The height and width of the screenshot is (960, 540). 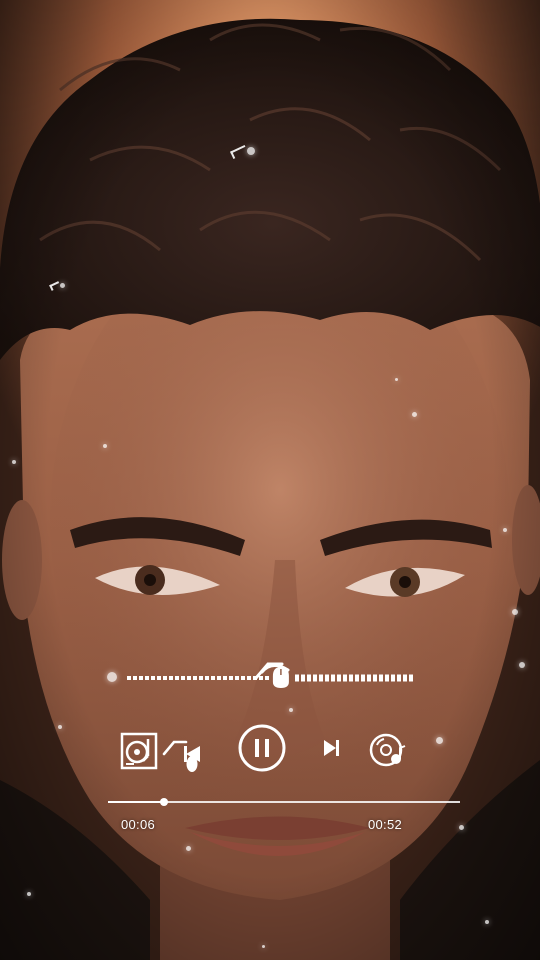 I want to click on waveform-bars, so click(x=270, y=678).